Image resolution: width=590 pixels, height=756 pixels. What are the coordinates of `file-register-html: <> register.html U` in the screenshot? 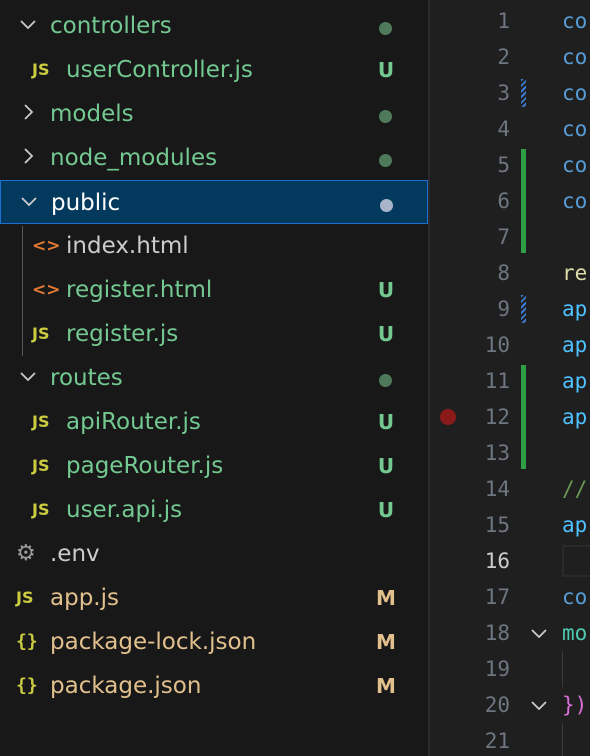 It's located at (214, 290).